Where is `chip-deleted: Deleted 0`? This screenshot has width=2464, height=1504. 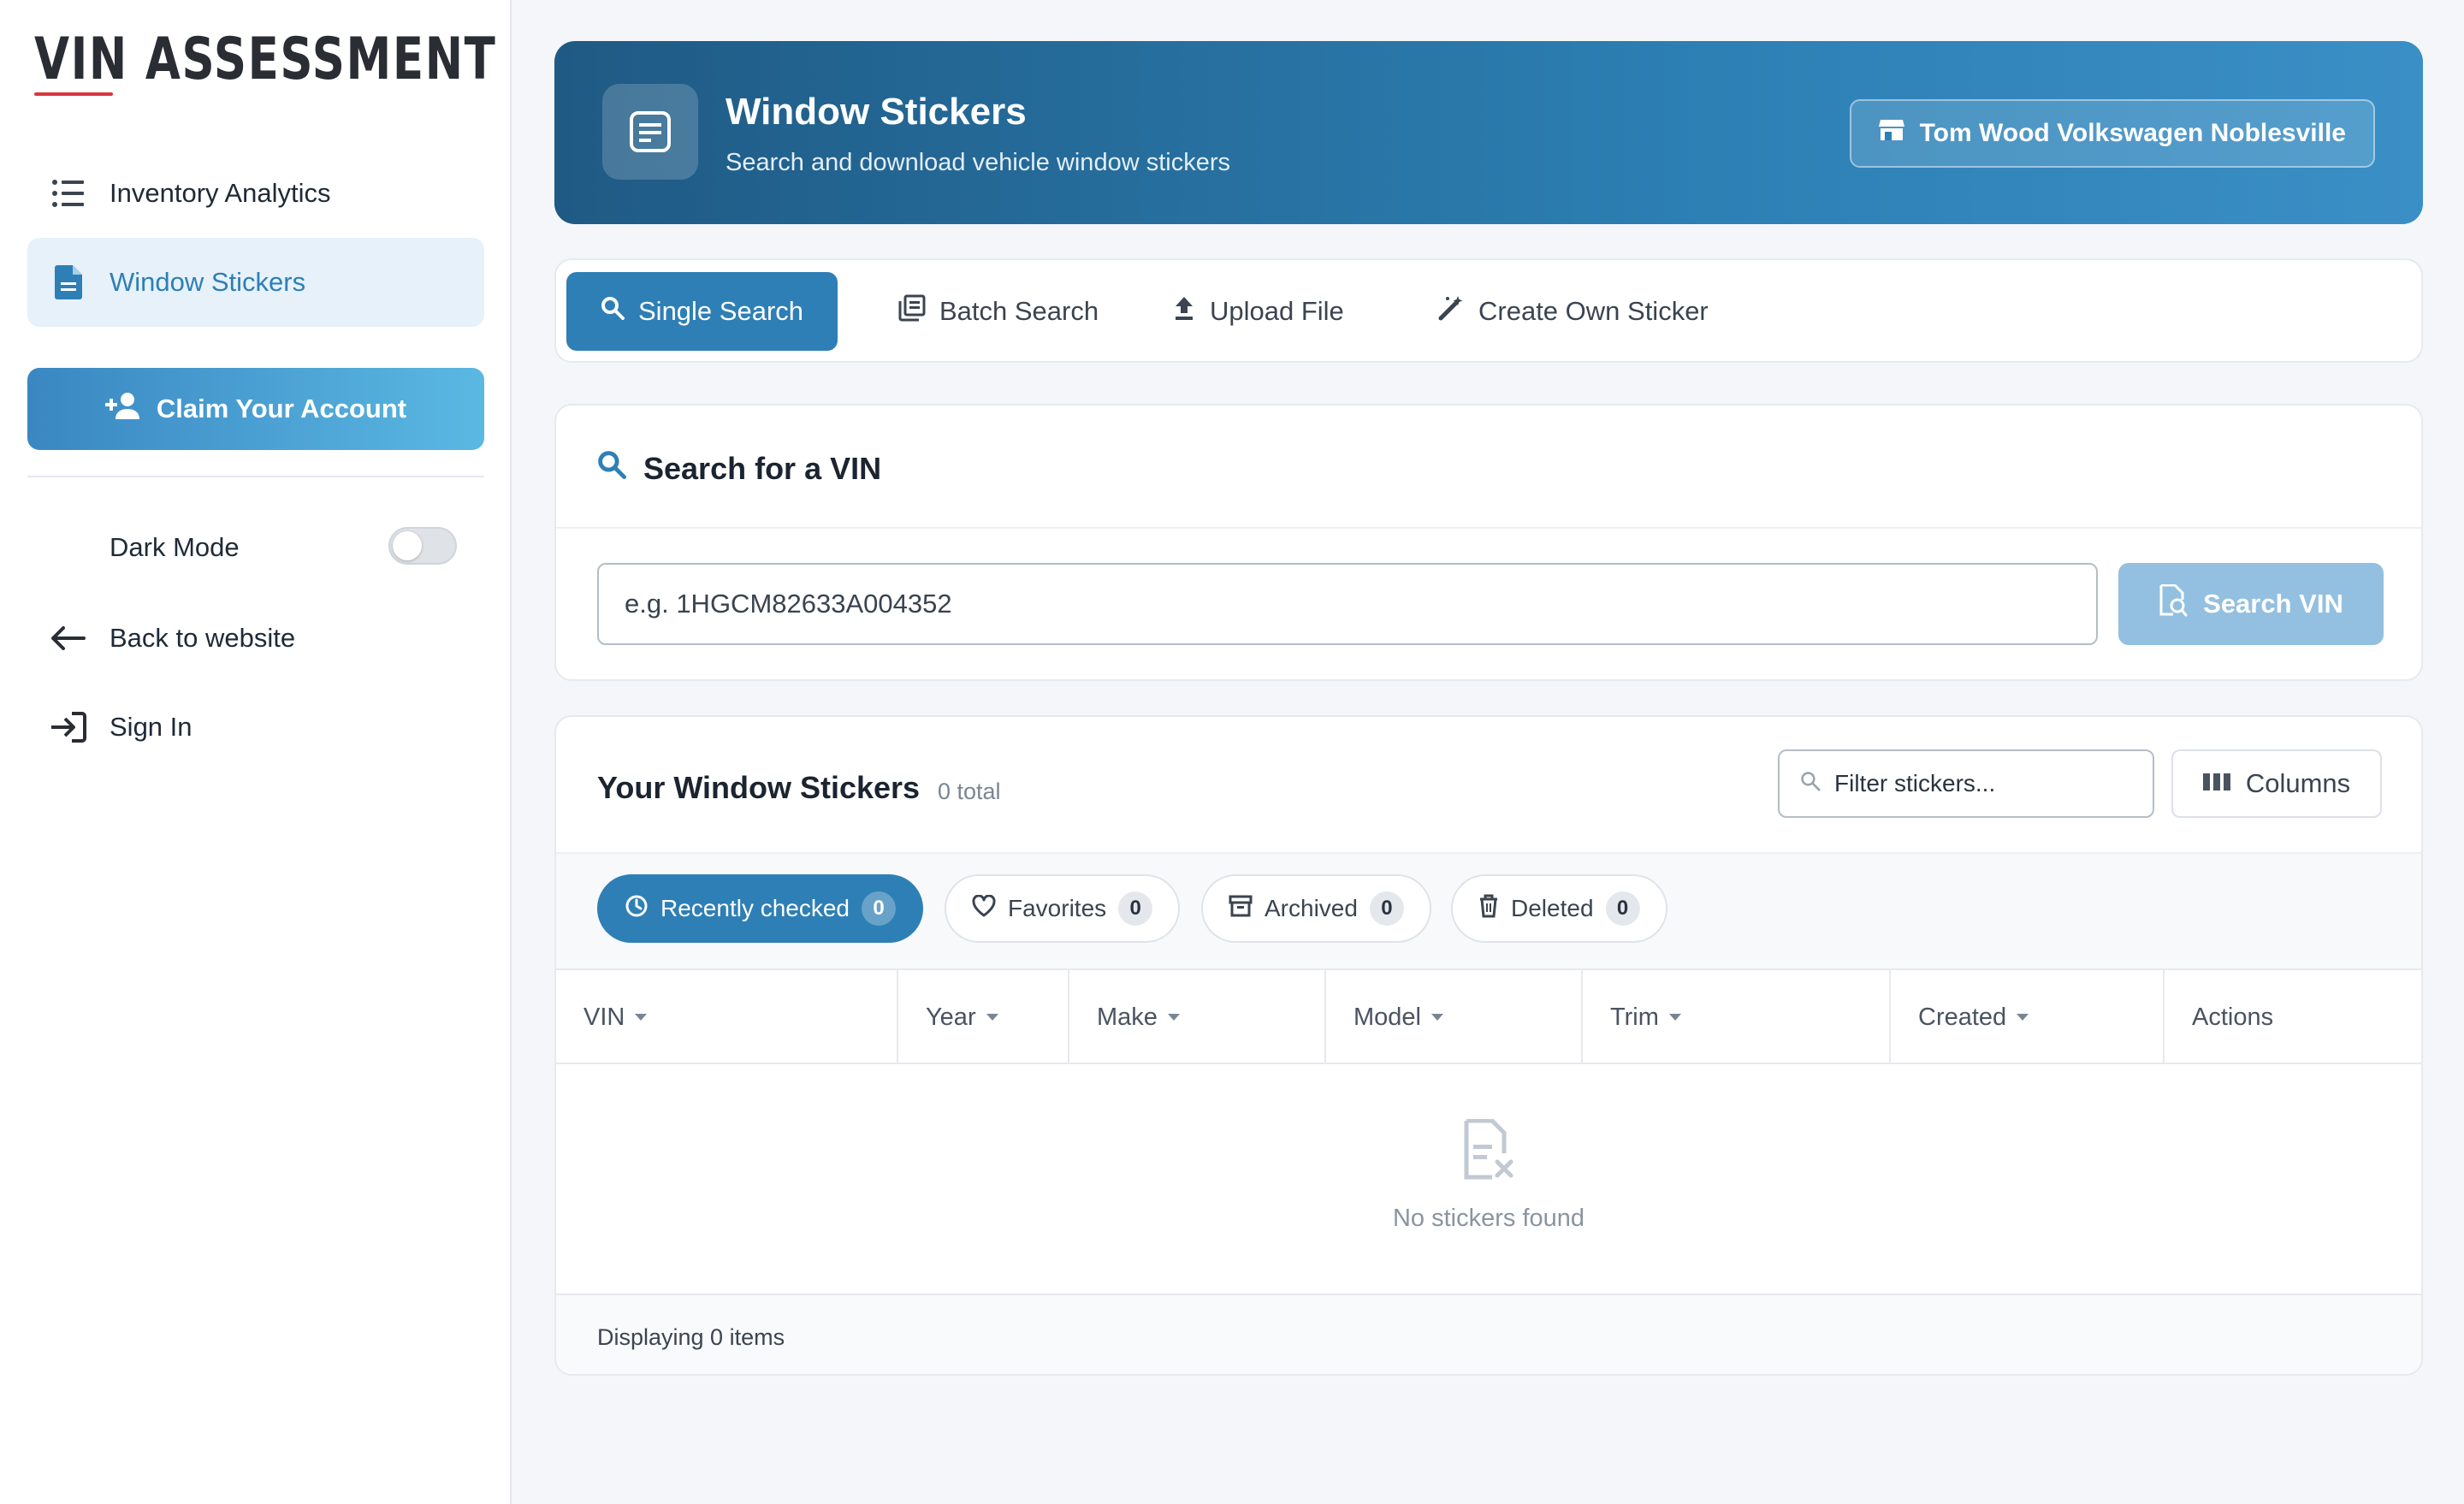
chip-deleted: Deleted 0 is located at coordinates (1559, 909).